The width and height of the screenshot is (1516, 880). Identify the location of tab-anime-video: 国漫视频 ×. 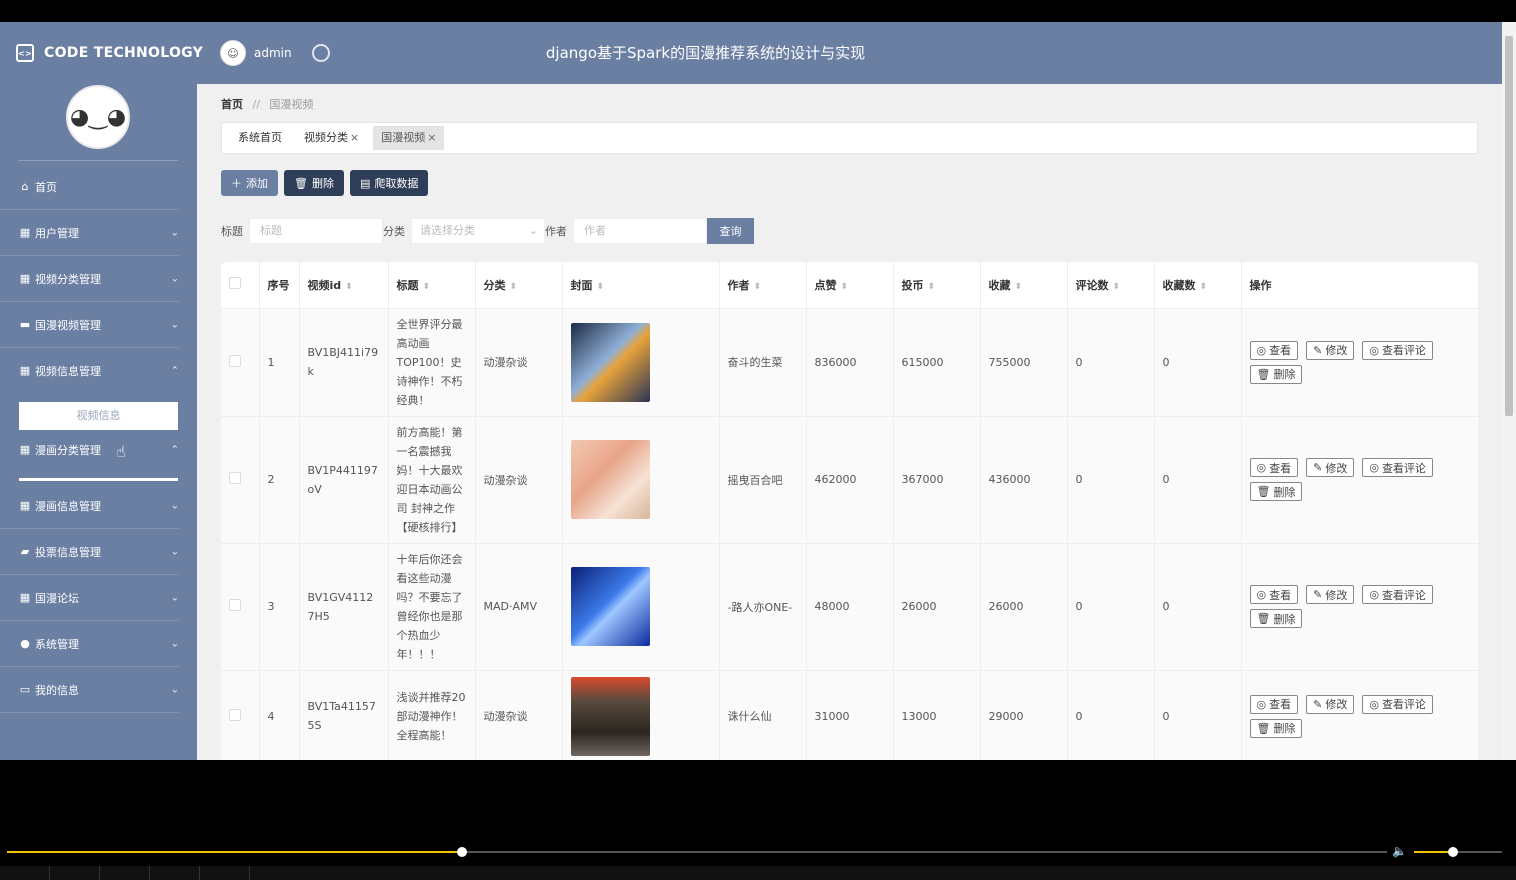
(409, 138).